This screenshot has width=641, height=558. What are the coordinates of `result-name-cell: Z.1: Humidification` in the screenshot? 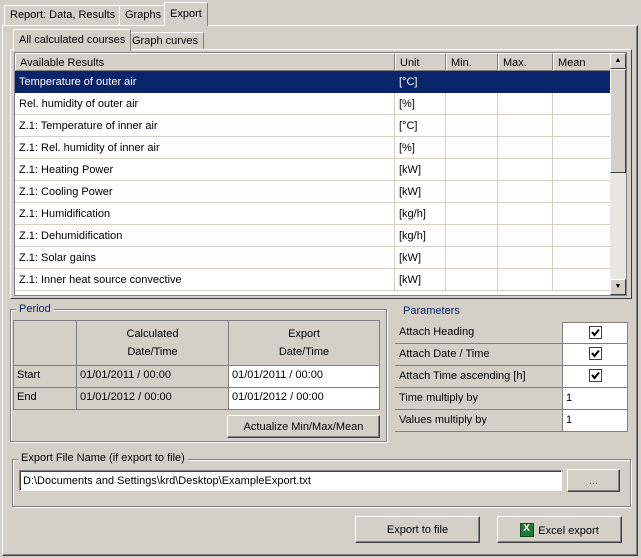 It's located at (205, 214).